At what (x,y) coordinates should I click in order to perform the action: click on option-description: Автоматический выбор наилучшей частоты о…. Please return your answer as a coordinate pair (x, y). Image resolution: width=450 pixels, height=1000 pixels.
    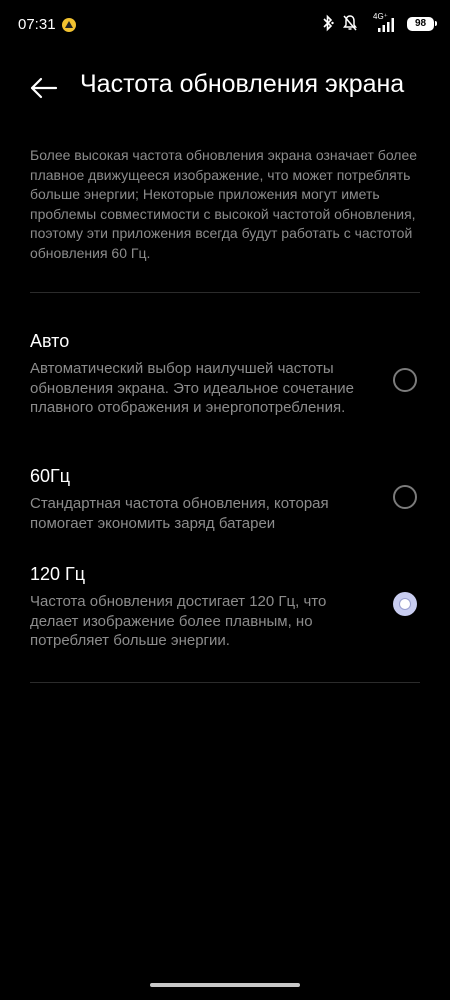
    Looking at the image, I should click on (192, 388).